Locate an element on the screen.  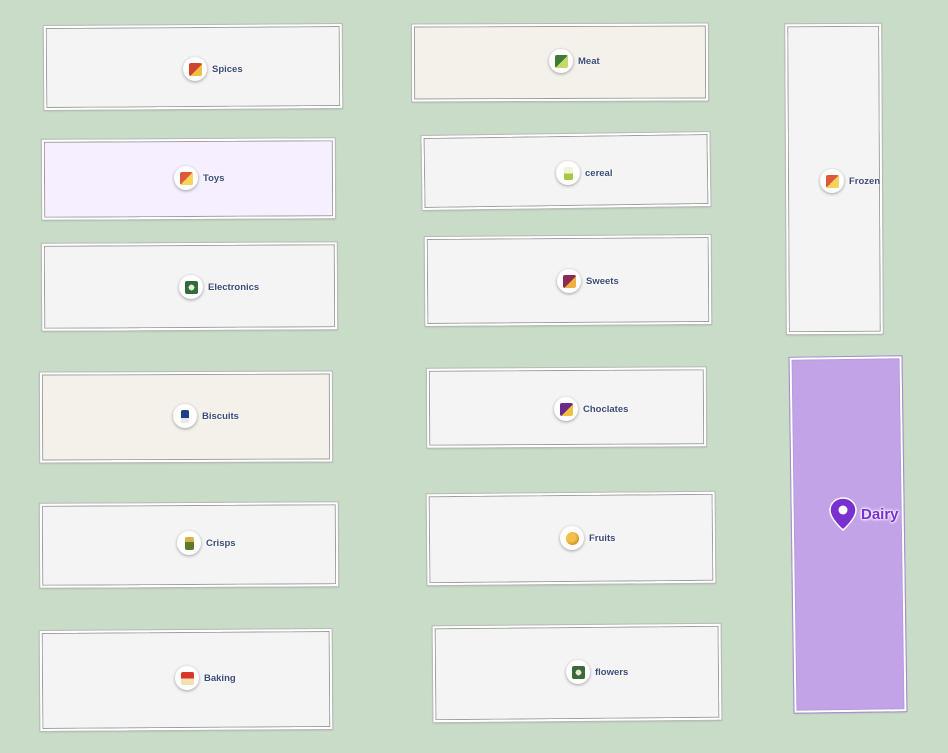
aisle-marker-frozen: Frozen is located at coordinates (850, 181).